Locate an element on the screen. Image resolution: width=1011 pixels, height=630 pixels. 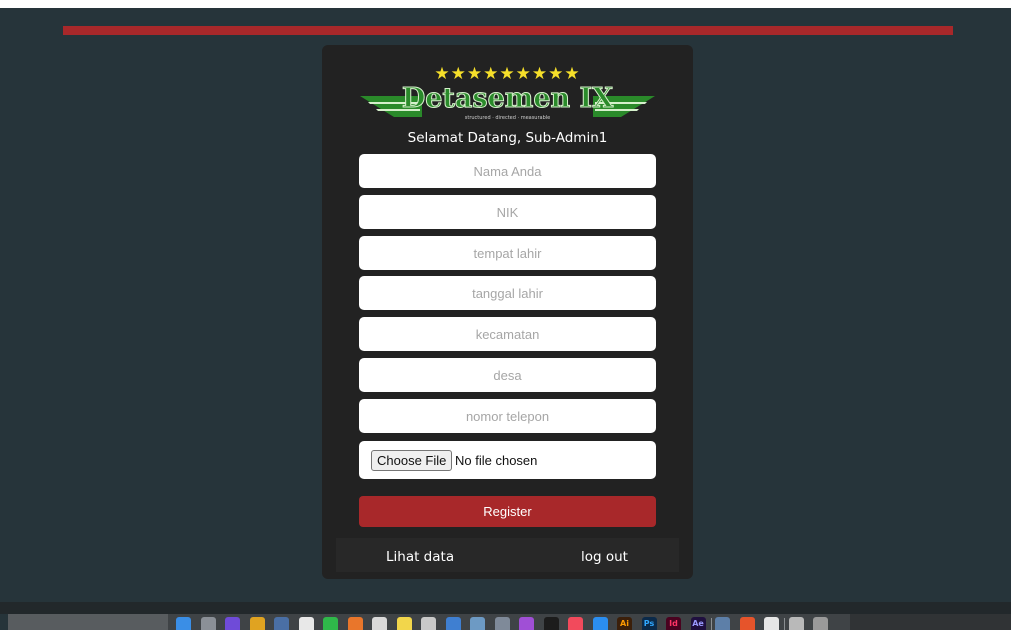
pages-icon is located at coordinates (771, 623).